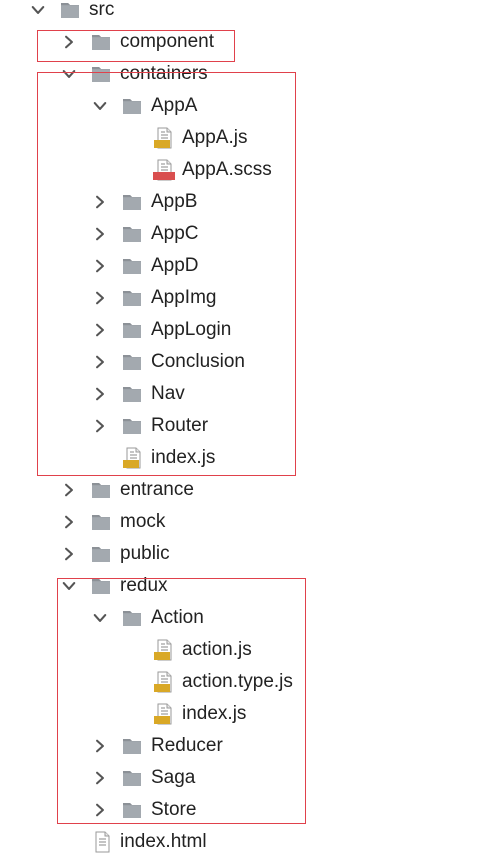 The image size is (492, 858). Describe the element at coordinates (198, 361) in the screenshot. I see `tree-item-label: Conclusion` at that location.